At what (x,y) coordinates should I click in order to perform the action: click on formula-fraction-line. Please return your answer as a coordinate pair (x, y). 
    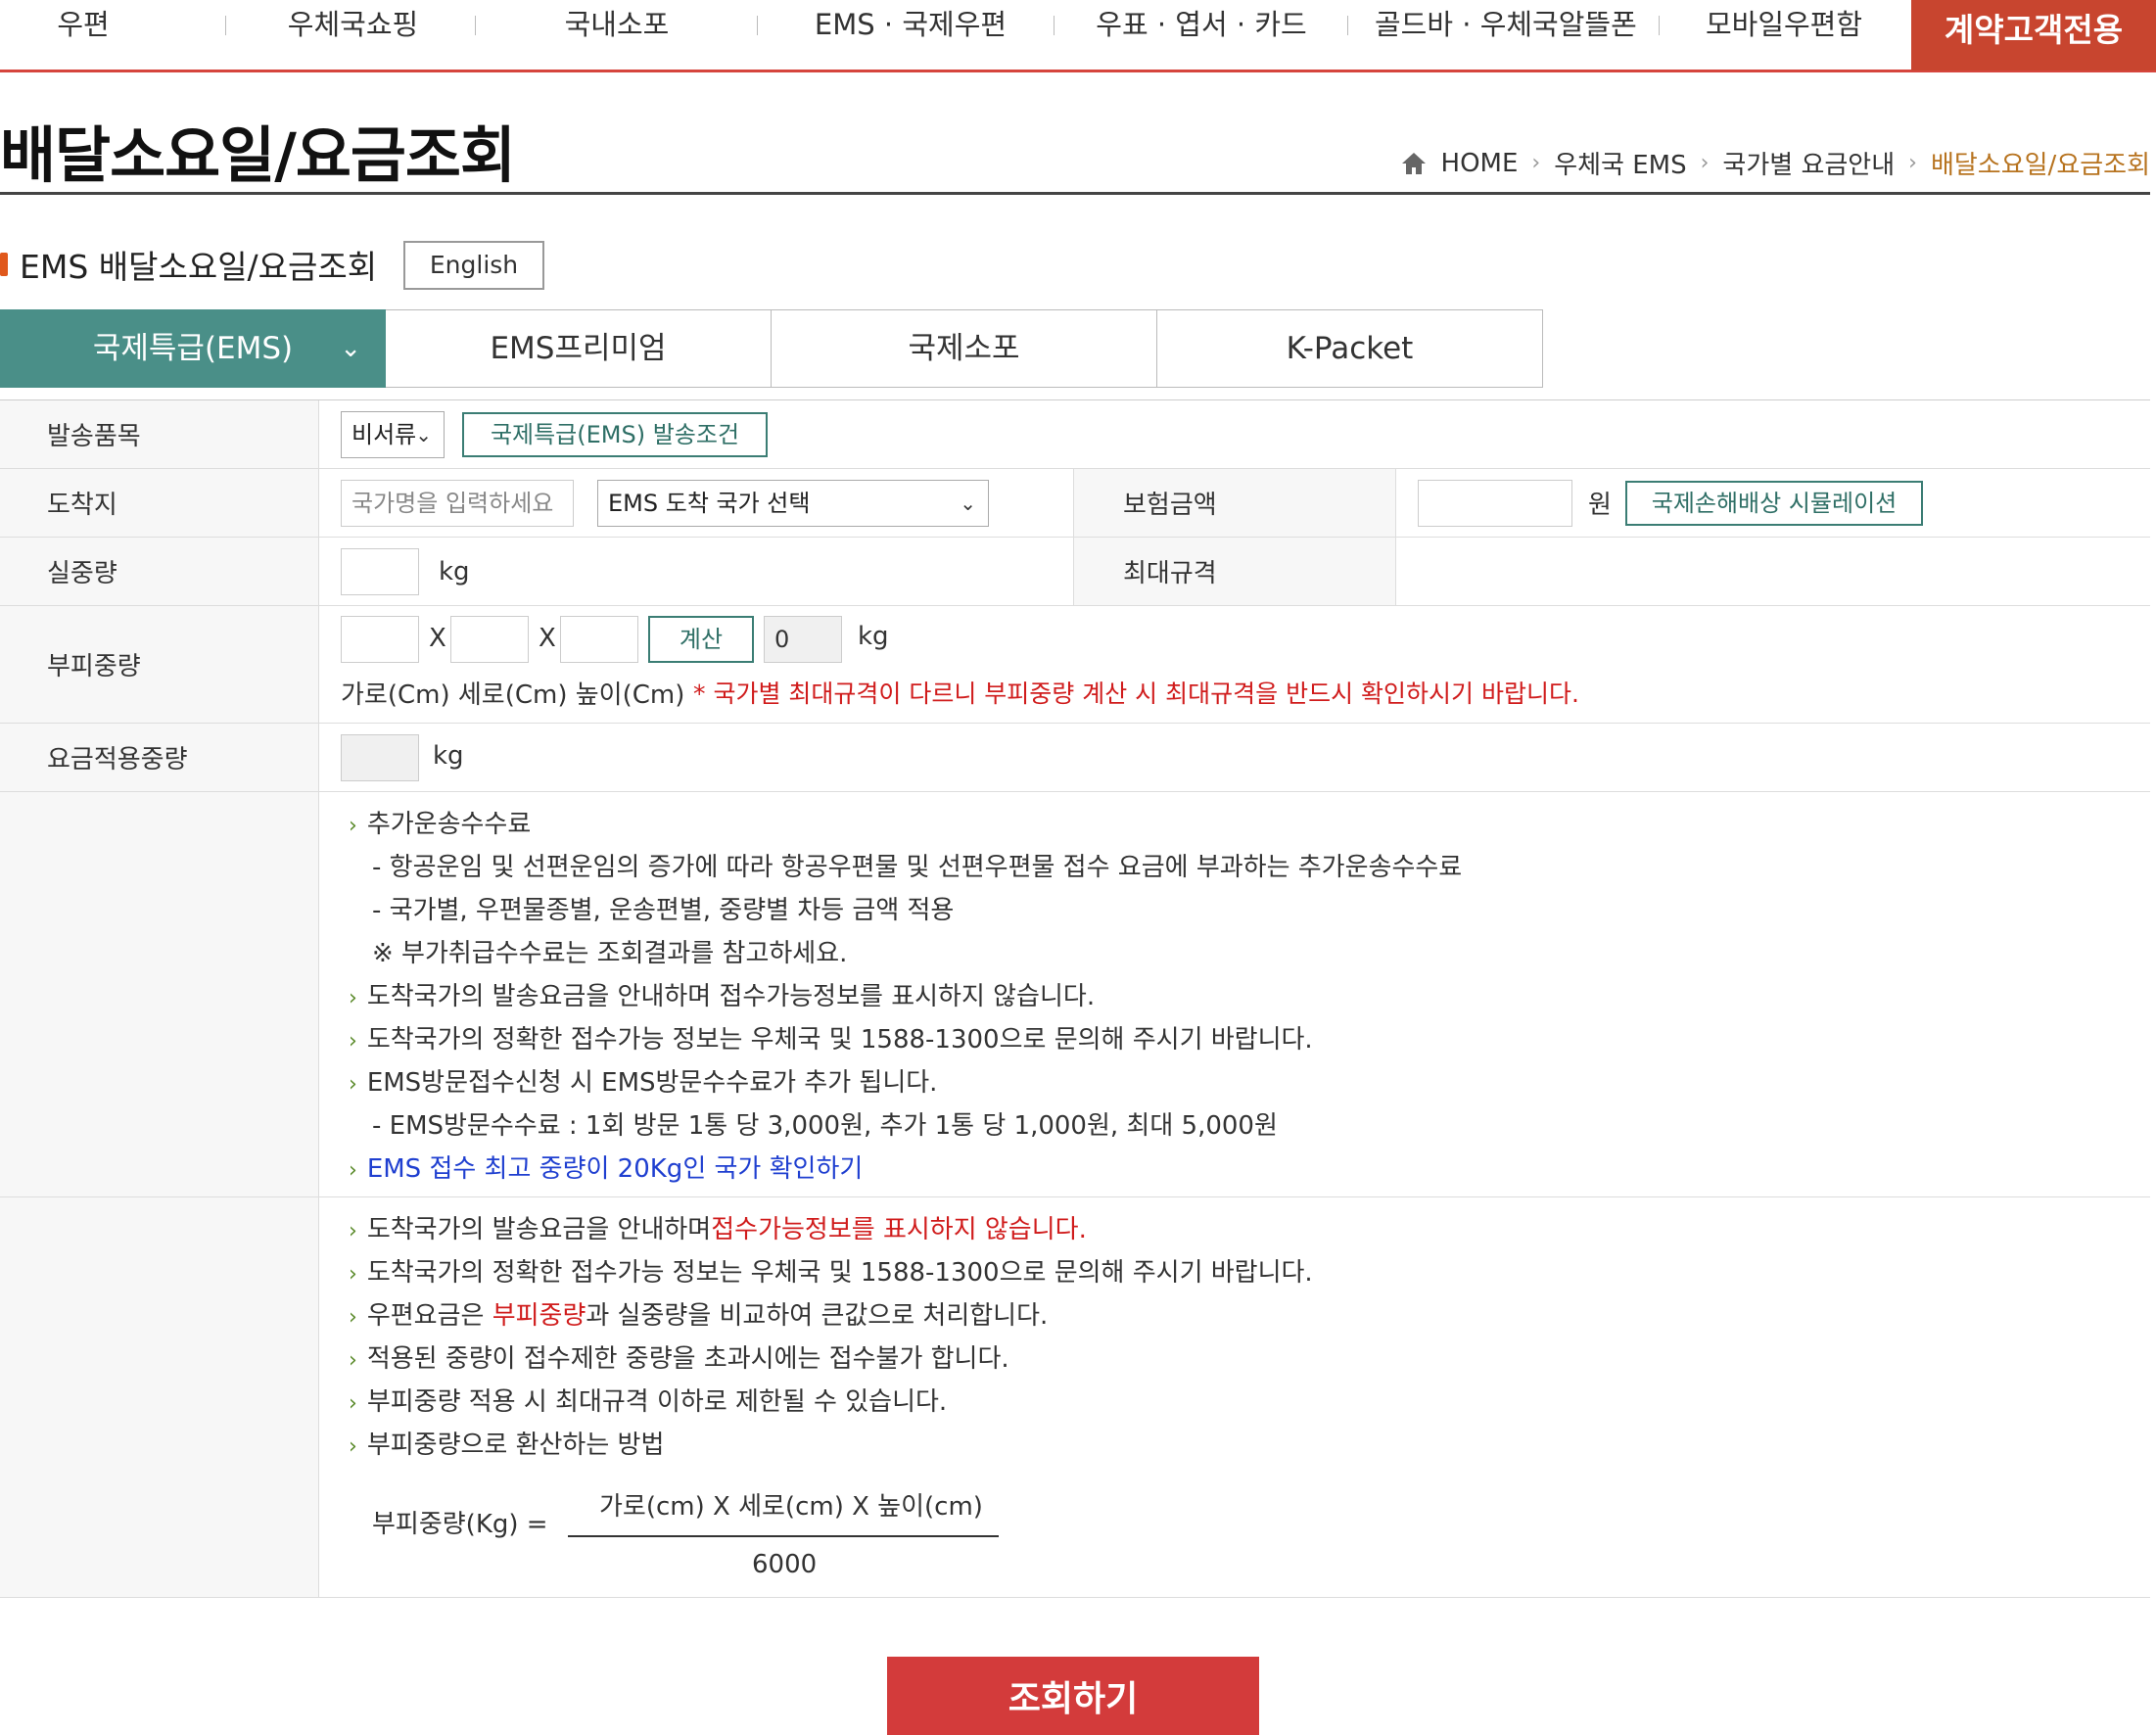
    Looking at the image, I should click on (784, 1536).